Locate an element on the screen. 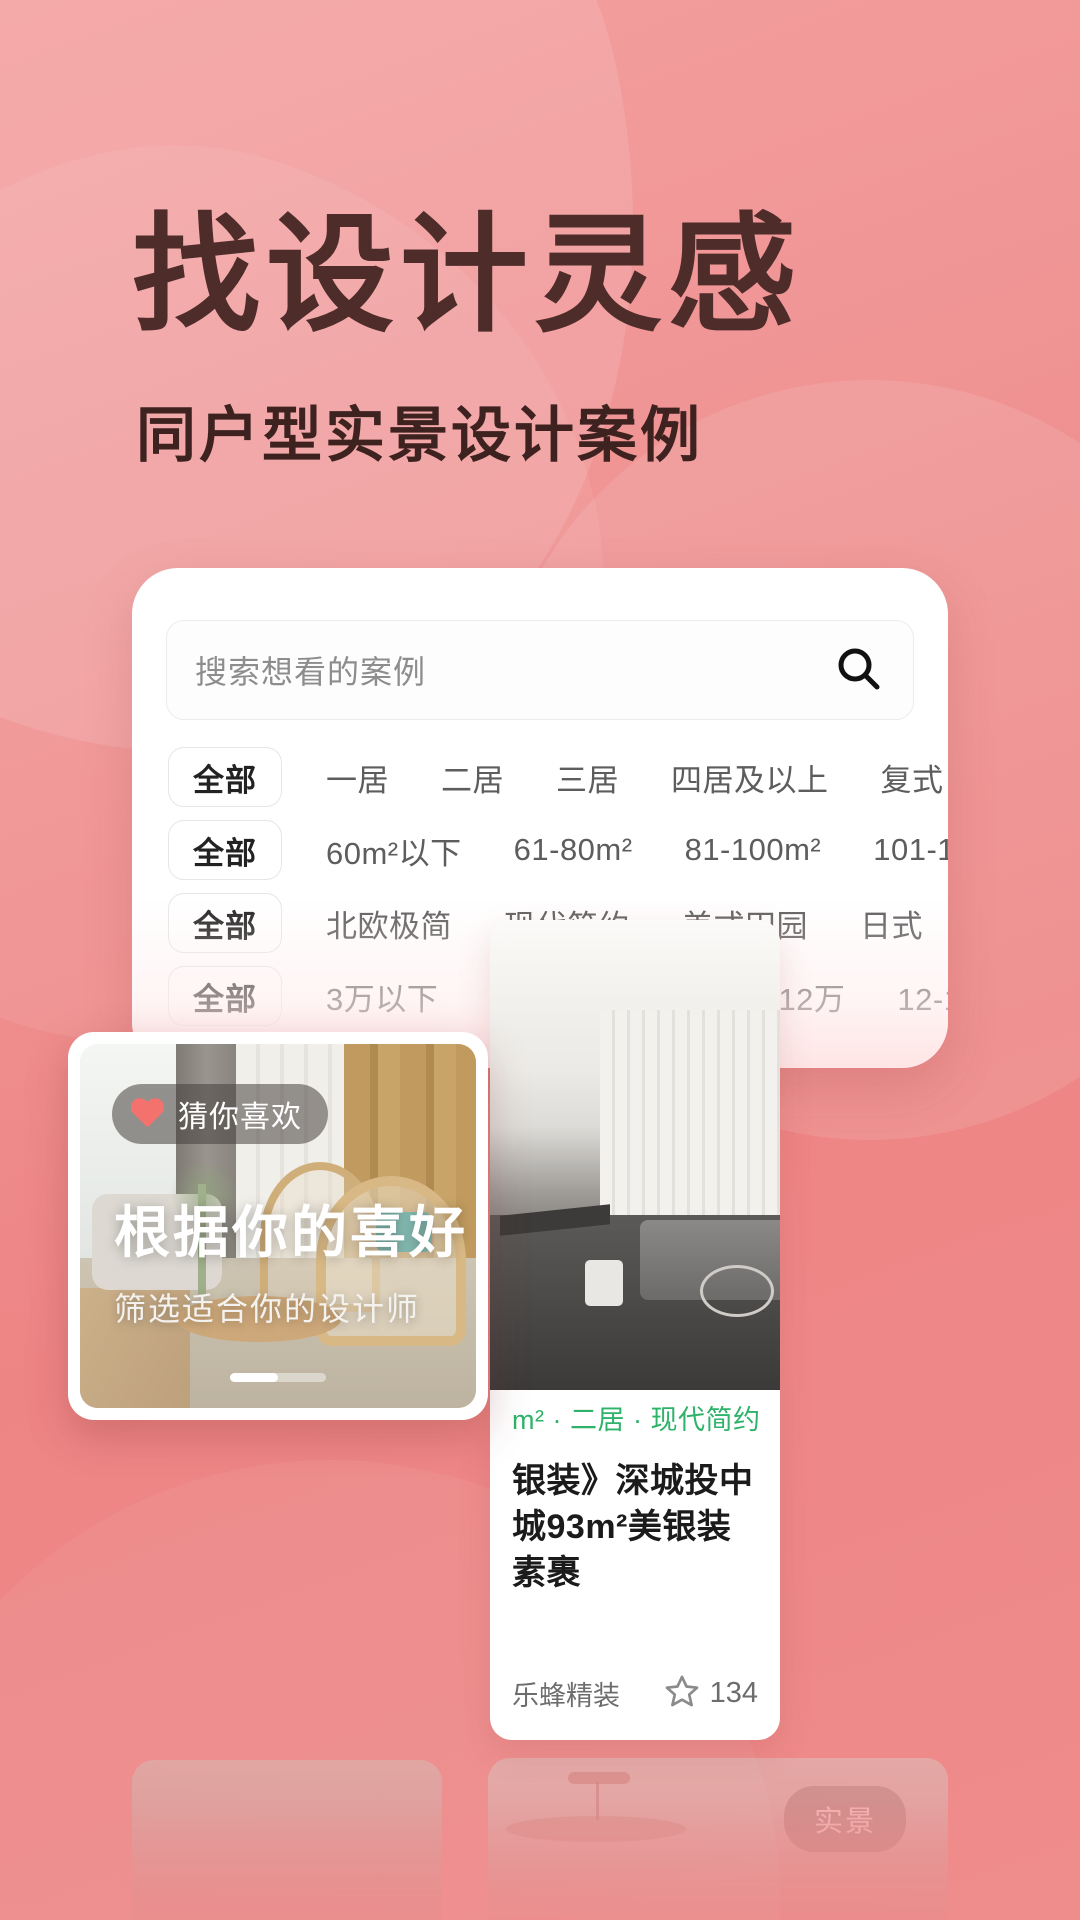  guess-you-like-badge: 猜你喜欢 is located at coordinates (220, 1114).